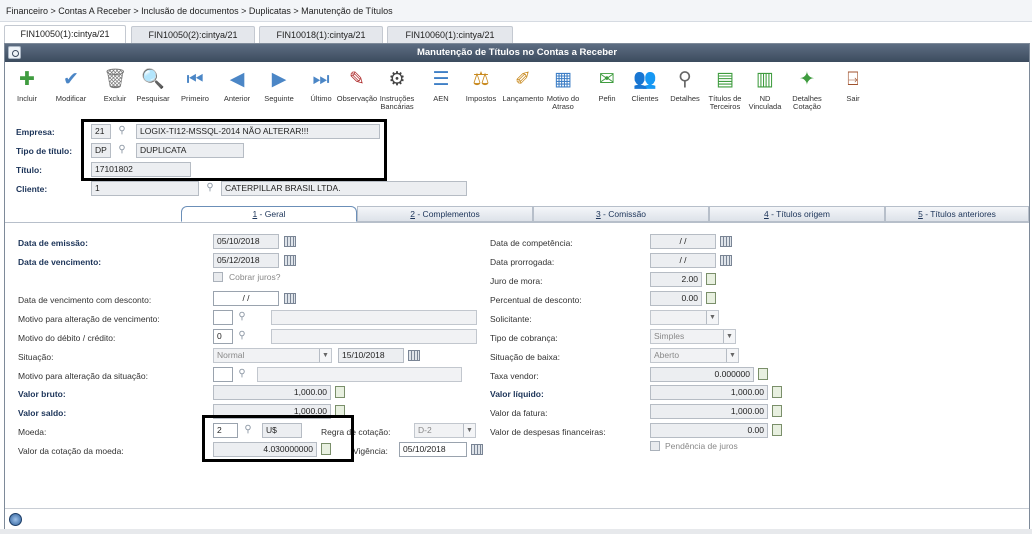 The height and width of the screenshot is (534, 1032). What do you see at coordinates (321, 35) in the screenshot?
I see `program-tab-fin10018-1: FIN10018(1):cintya/21` at bounding box center [321, 35].